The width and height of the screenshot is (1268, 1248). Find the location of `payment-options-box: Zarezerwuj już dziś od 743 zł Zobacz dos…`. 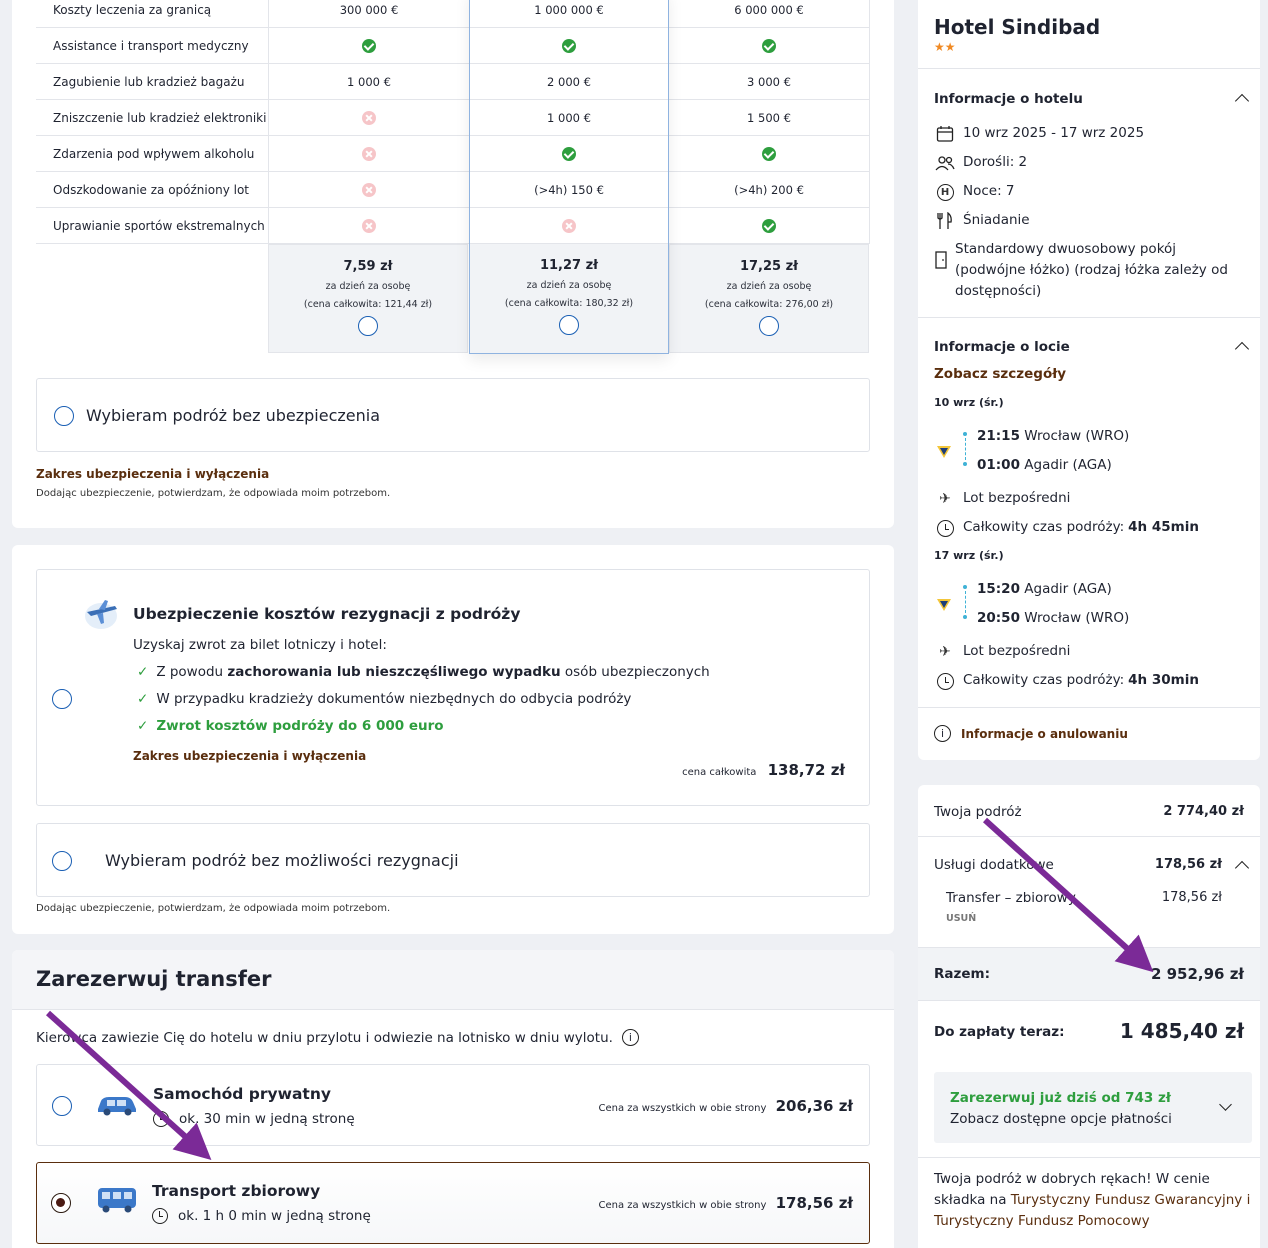

payment-options-box: Zarezerwuj już dziś od 743 zł Zobacz dos… is located at coordinates (1093, 1107).